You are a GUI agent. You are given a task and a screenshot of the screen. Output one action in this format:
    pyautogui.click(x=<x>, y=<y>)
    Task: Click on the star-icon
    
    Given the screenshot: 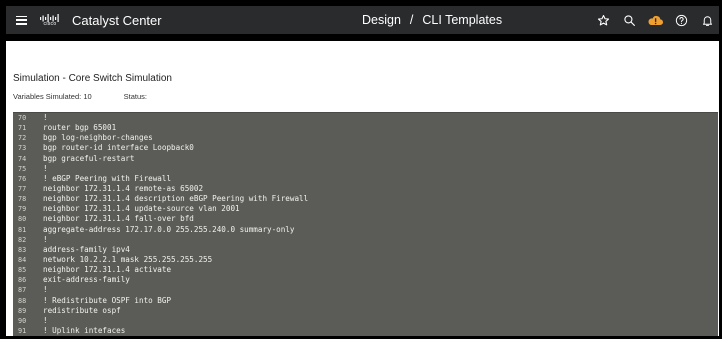 What is the action you would take?
    pyautogui.click(x=603, y=20)
    